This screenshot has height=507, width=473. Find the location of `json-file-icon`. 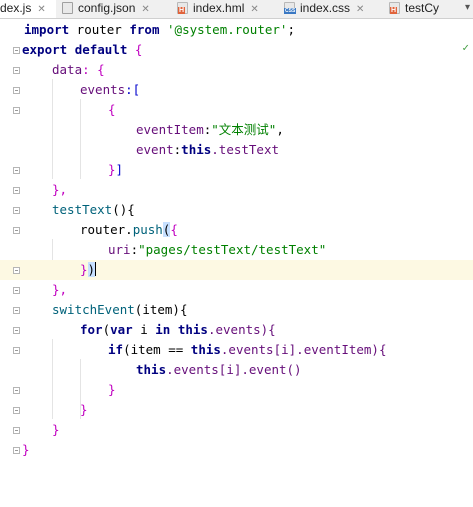

json-file-icon is located at coordinates (67, 8).